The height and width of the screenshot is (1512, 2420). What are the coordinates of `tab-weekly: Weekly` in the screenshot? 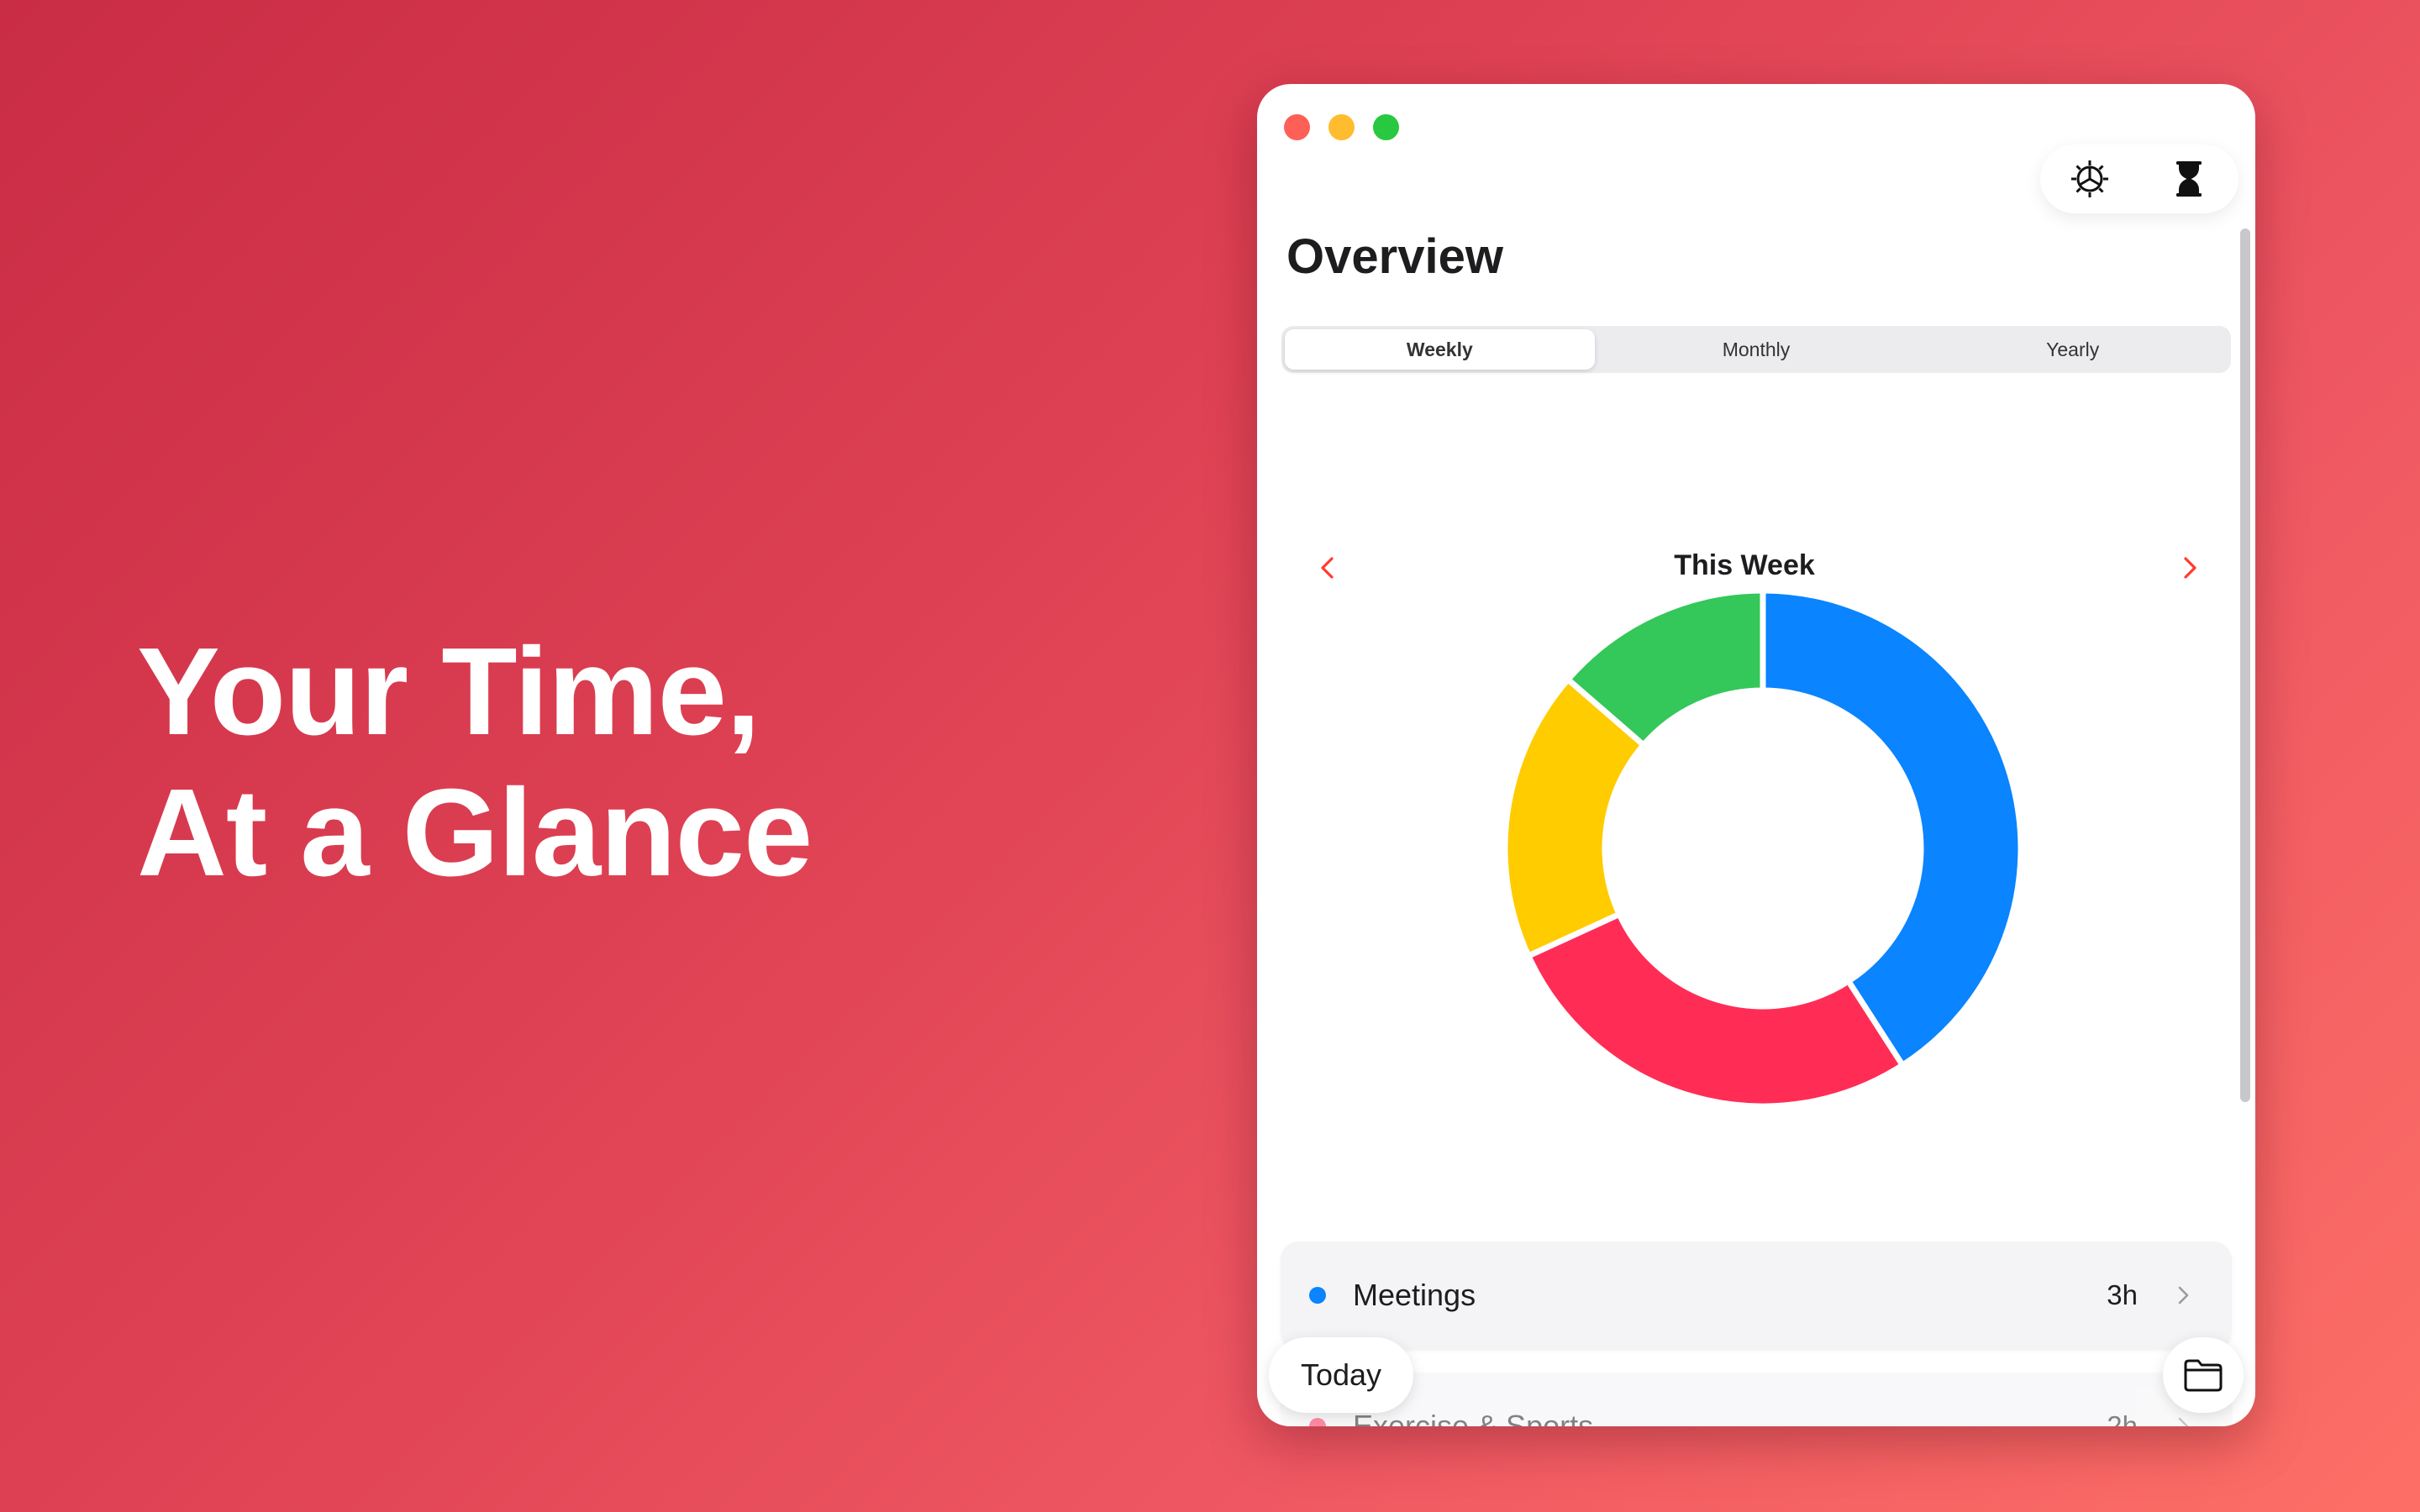 It's located at (1440, 349).